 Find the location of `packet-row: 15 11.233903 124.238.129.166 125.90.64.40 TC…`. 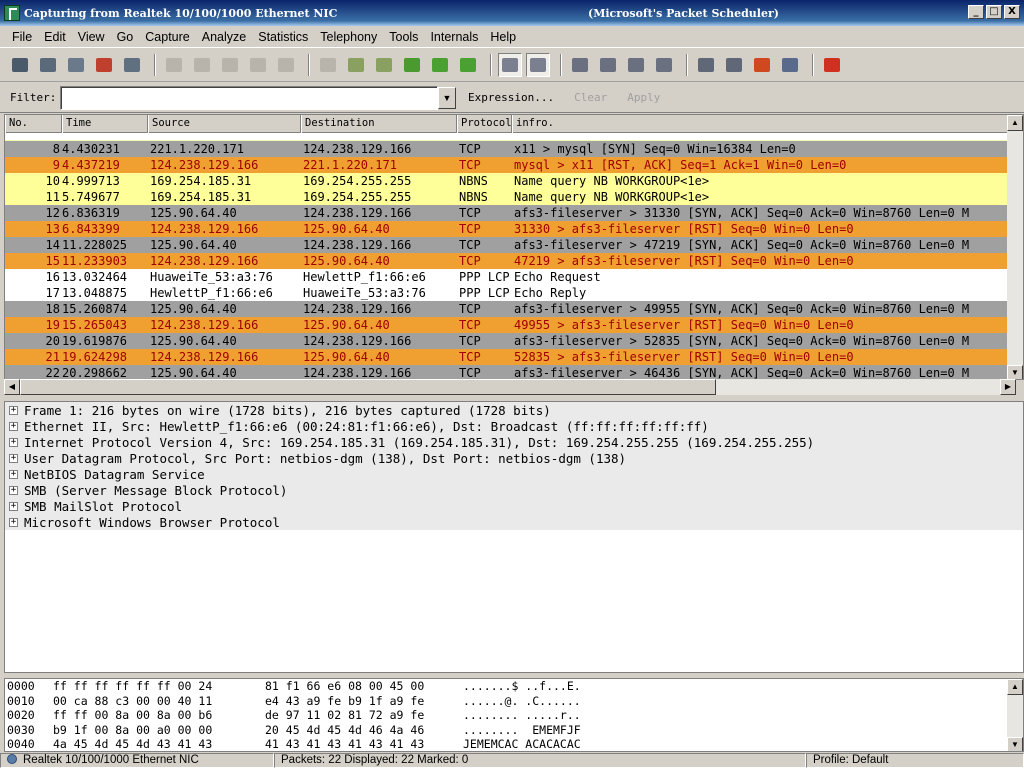

packet-row: 15 11.233903 124.238.129.166 125.90.64.40 TC… is located at coordinates (511, 261).